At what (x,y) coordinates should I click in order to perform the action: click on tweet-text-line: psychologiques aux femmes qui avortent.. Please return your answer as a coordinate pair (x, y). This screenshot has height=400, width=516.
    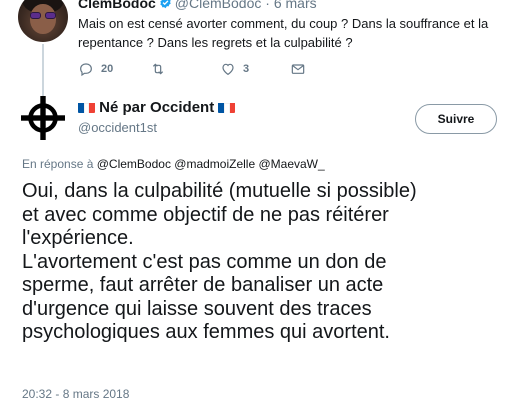
    Looking at the image, I should click on (206, 332).